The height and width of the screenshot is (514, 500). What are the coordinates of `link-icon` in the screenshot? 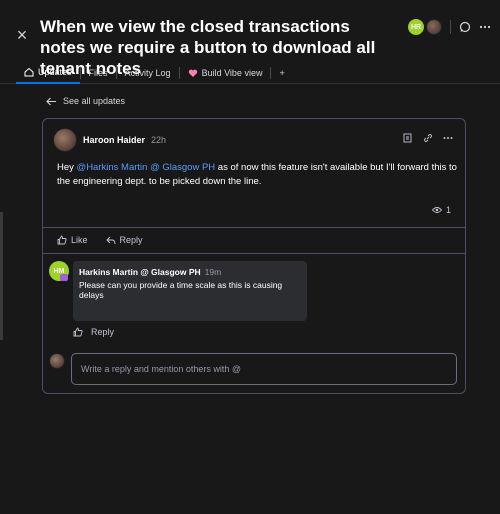 It's located at (428, 138).